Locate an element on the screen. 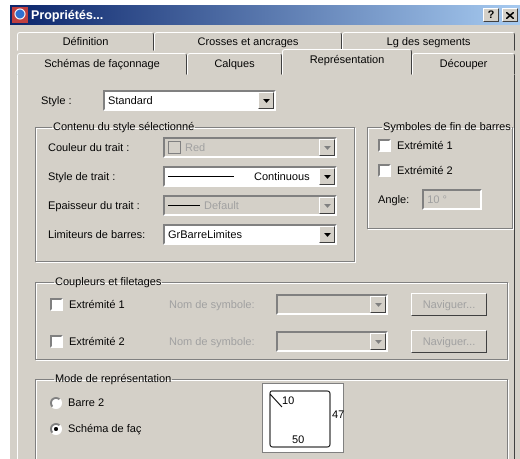 The height and width of the screenshot is (459, 520). radio-label: Barre 2 is located at coordinates (86, 403).